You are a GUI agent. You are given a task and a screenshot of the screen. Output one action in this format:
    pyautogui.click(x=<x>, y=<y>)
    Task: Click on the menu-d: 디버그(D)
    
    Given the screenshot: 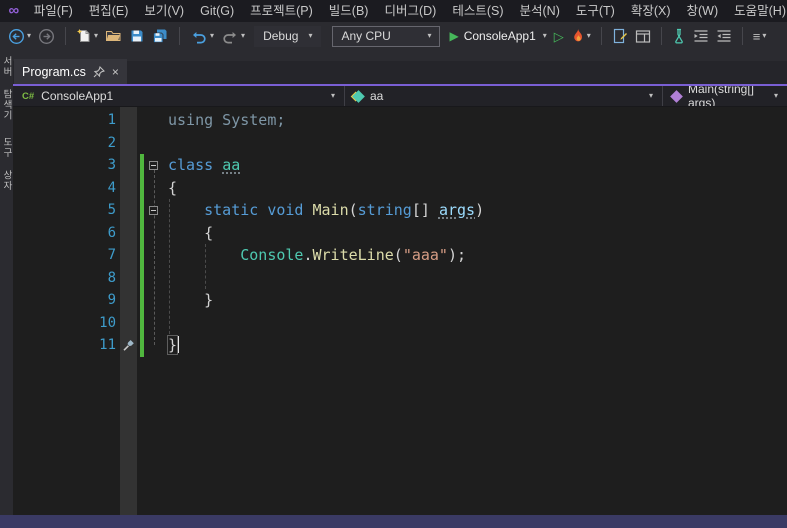 What is the action you would take?
    pyautogui.click(x=410, y=11)
    